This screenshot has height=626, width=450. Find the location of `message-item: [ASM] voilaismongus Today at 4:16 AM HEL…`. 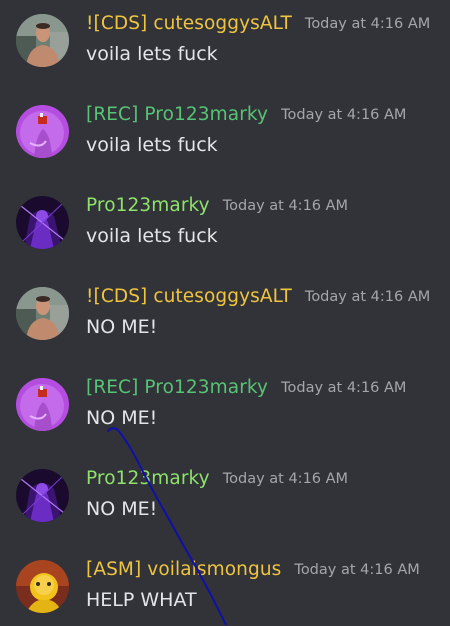

message-item: [ASM] voilaismongus Today at 4:16 AM HEL… is located at coordinates (225, 586).